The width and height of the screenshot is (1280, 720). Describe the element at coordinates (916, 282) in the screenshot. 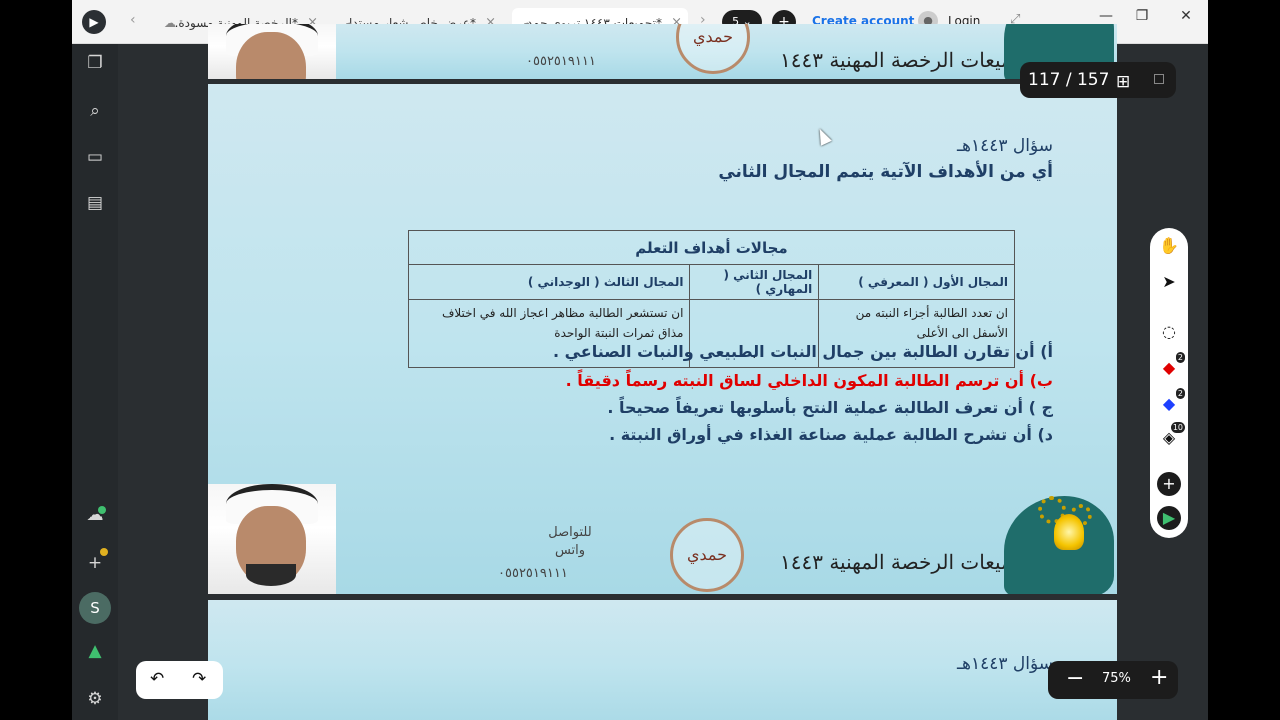

I see `table-header: المجال الأول ( المعرفي )` at that location.